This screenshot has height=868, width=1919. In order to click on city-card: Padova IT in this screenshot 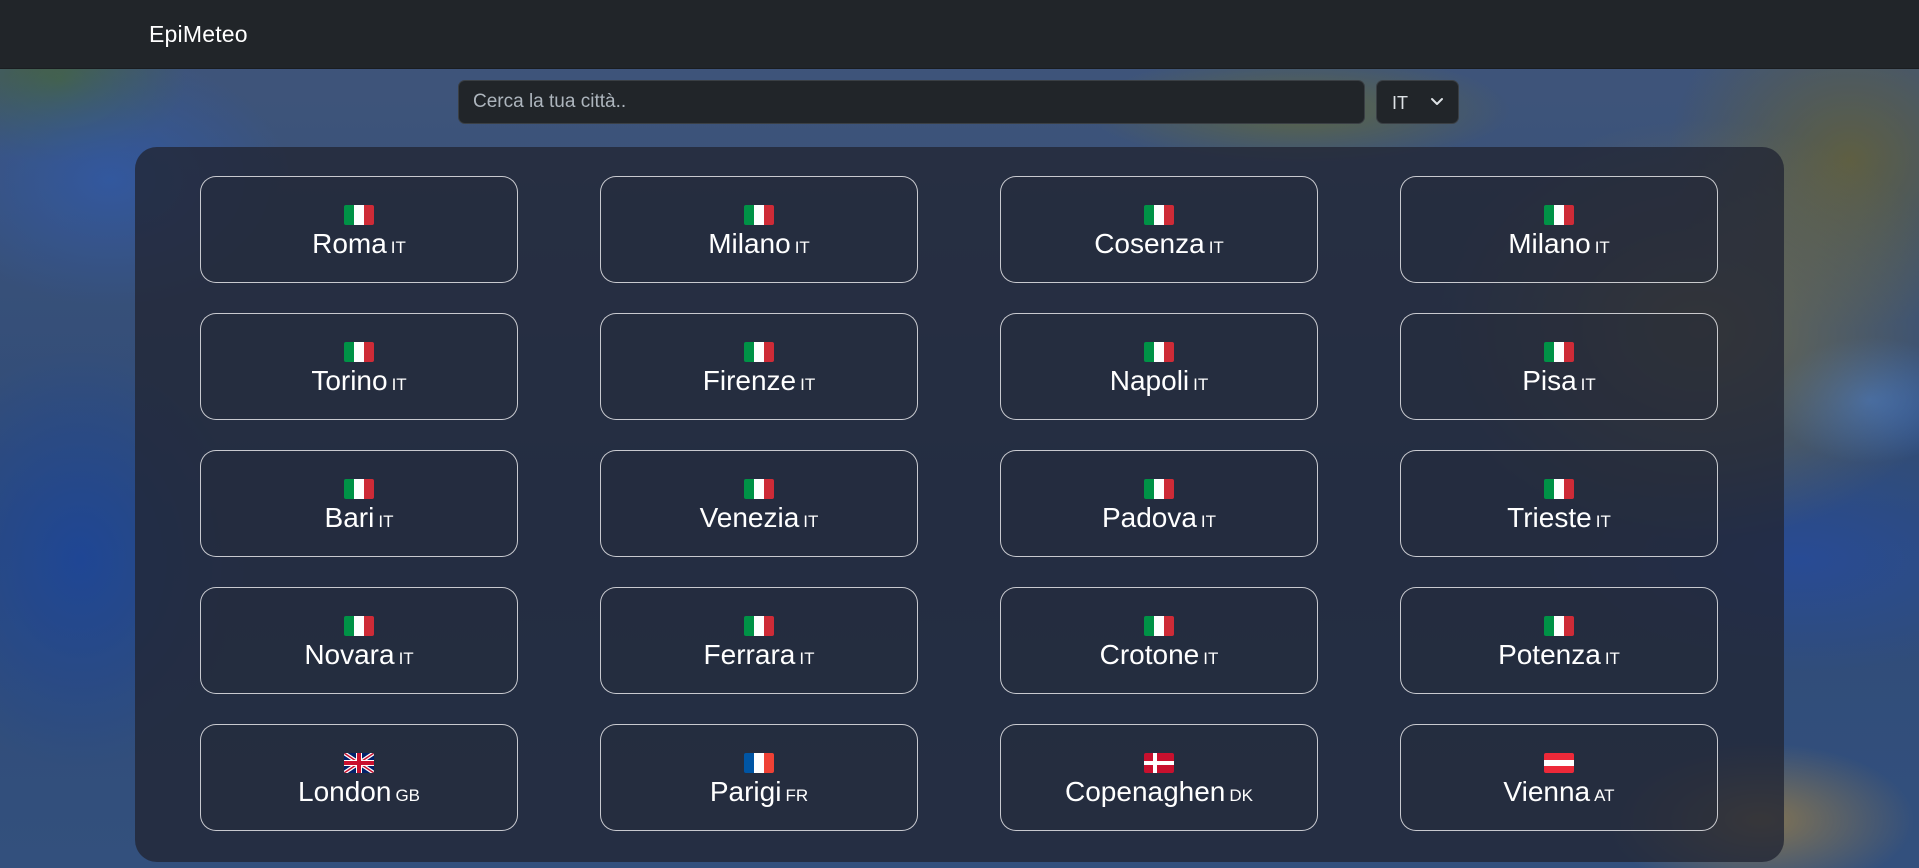, I will do `click(1159, 503)`.